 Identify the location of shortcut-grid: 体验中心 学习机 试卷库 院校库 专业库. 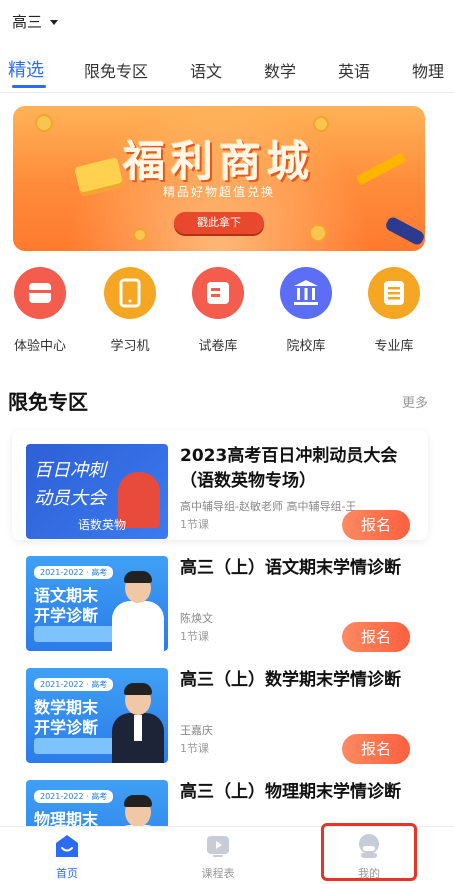
(227, 317).